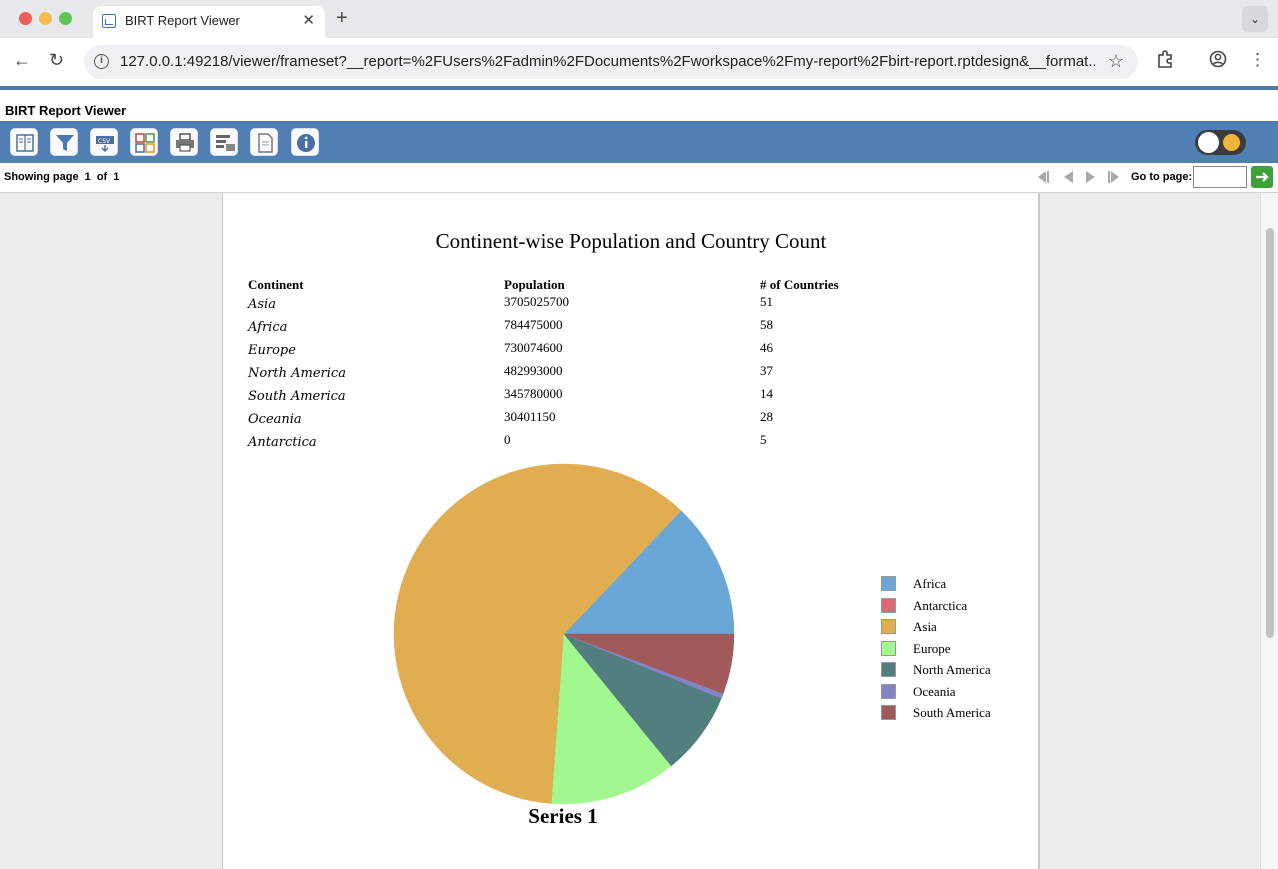  I want to click on print-icon, so click(184, 142).